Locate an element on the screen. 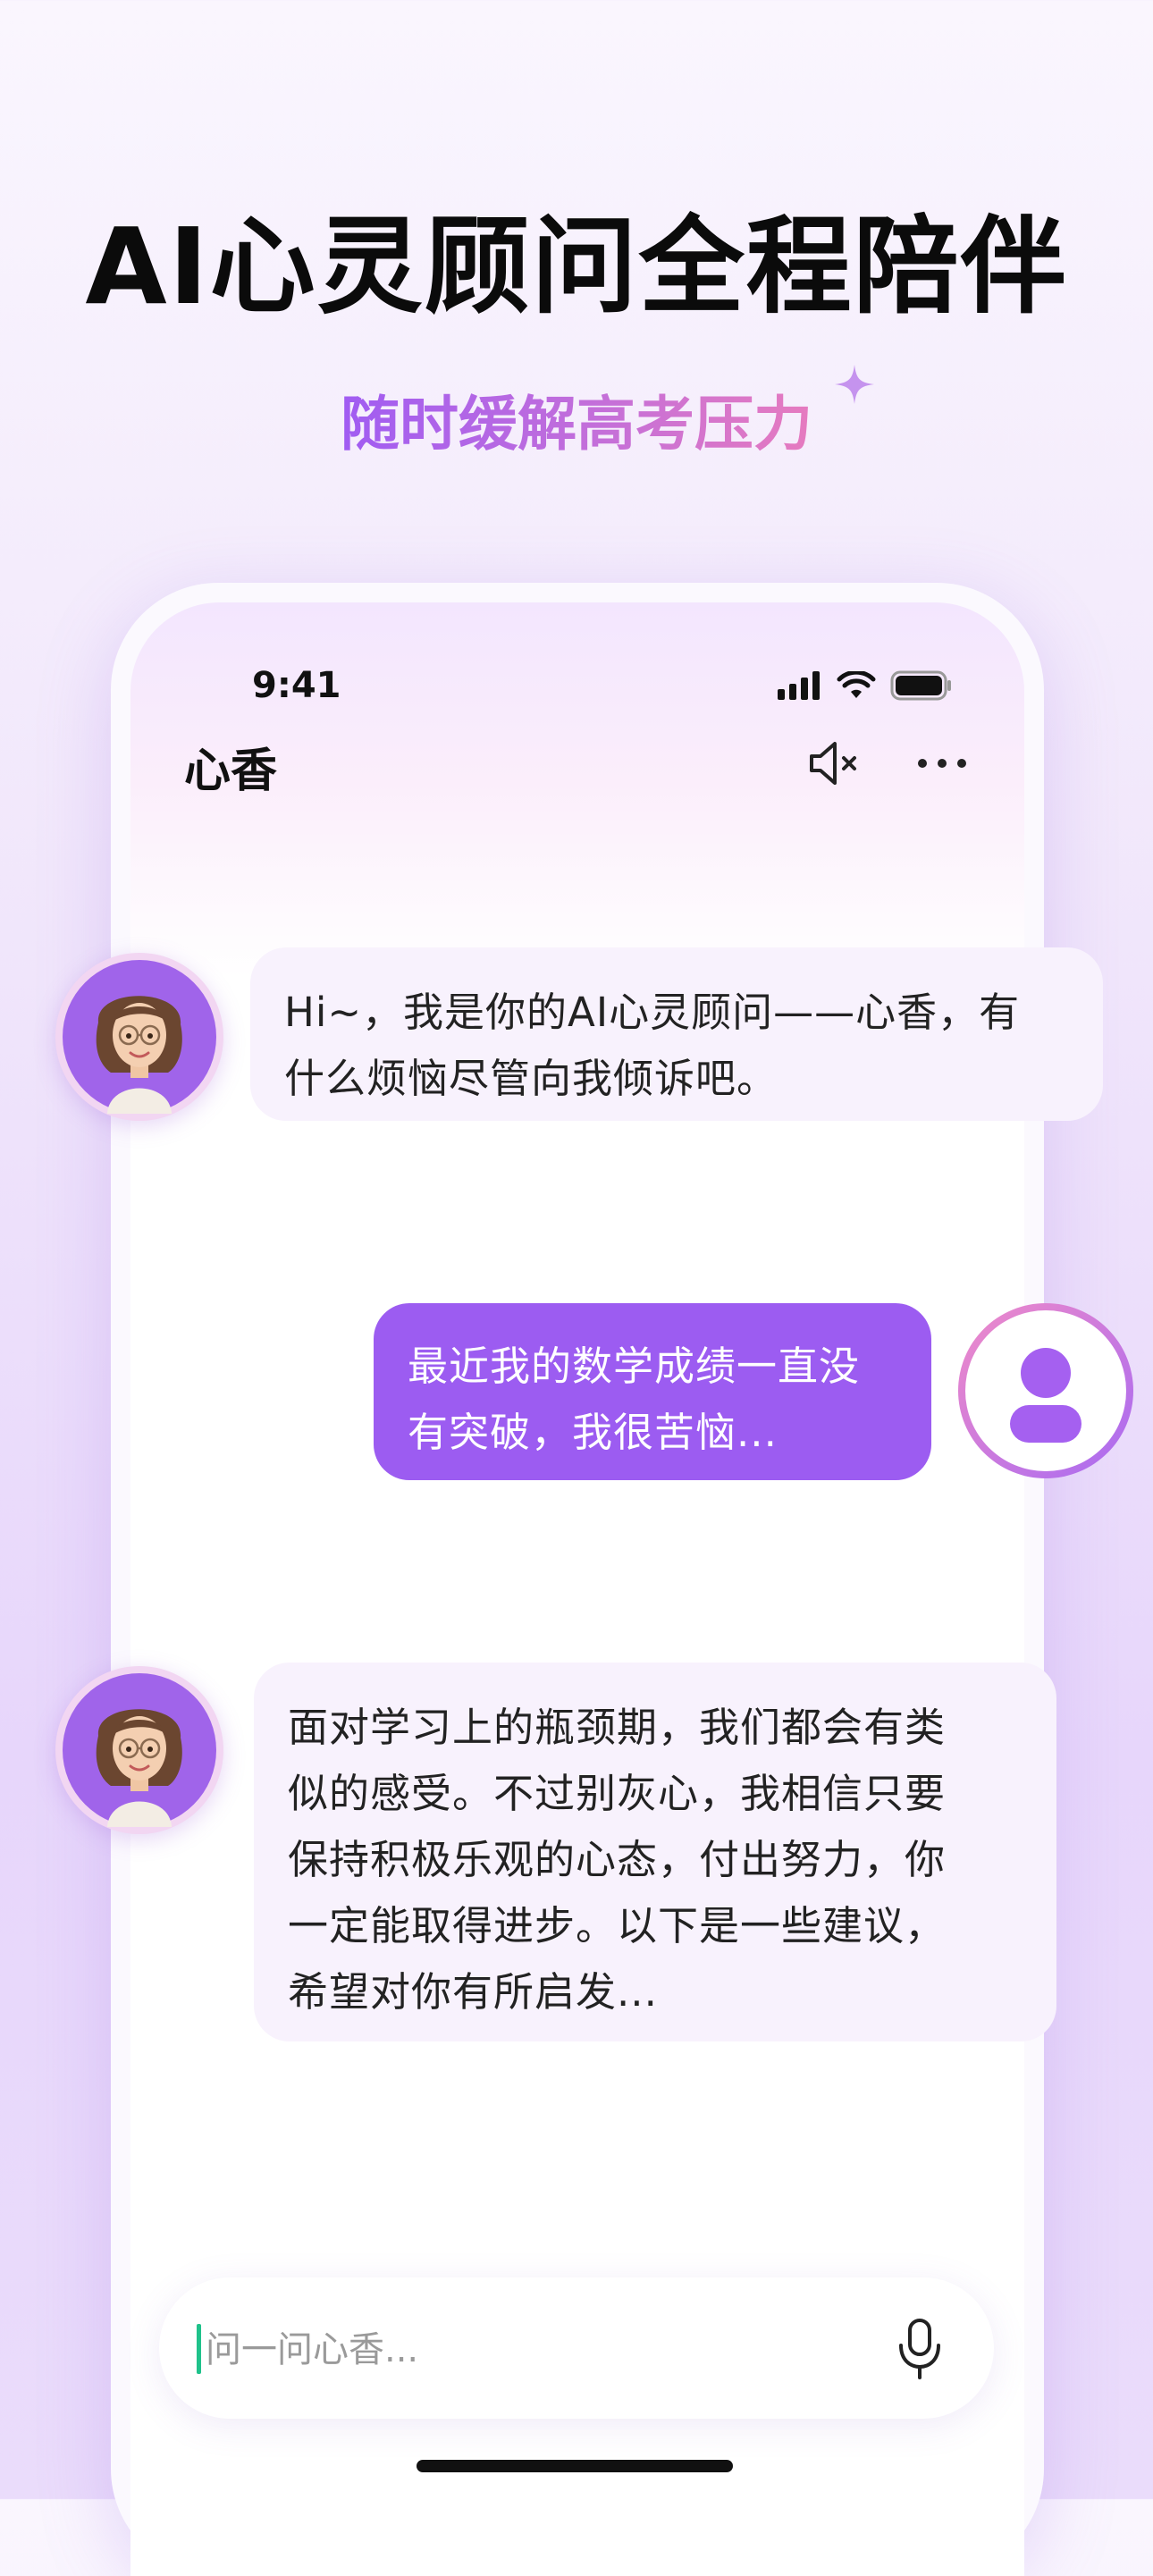 This screenshot has height=2576, width=1153. sparkle-icon is located at coordinates (855, 385).